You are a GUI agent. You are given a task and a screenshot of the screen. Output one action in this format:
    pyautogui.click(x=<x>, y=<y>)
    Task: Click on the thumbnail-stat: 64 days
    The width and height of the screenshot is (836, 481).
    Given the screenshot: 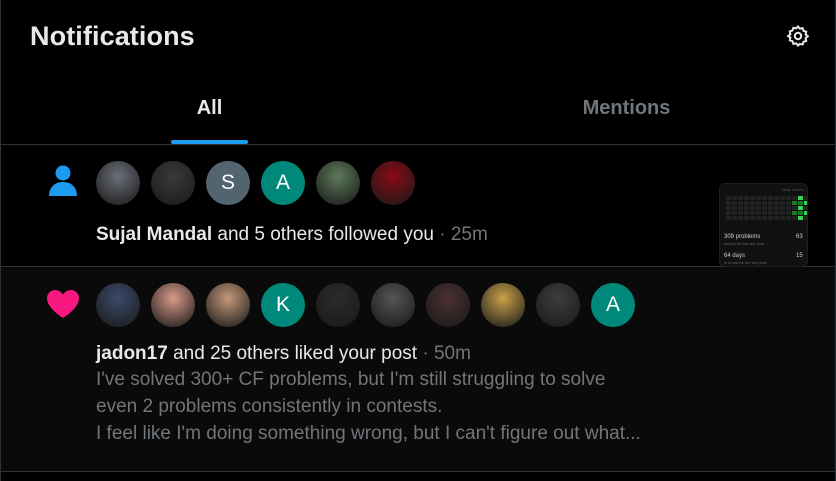 What is the action you would take?
    pyautogui.click(x=735, y=256)
    